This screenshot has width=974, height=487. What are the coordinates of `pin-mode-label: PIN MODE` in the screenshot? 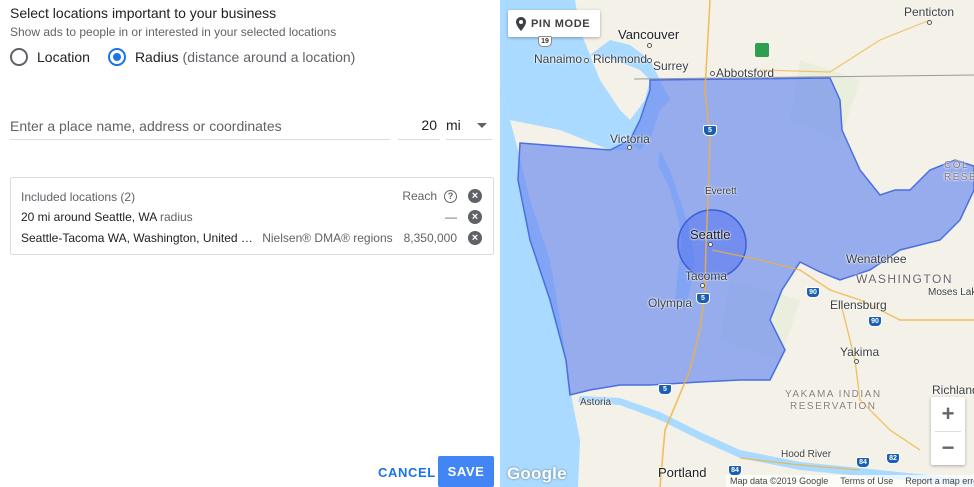 It's located at (561, 23).